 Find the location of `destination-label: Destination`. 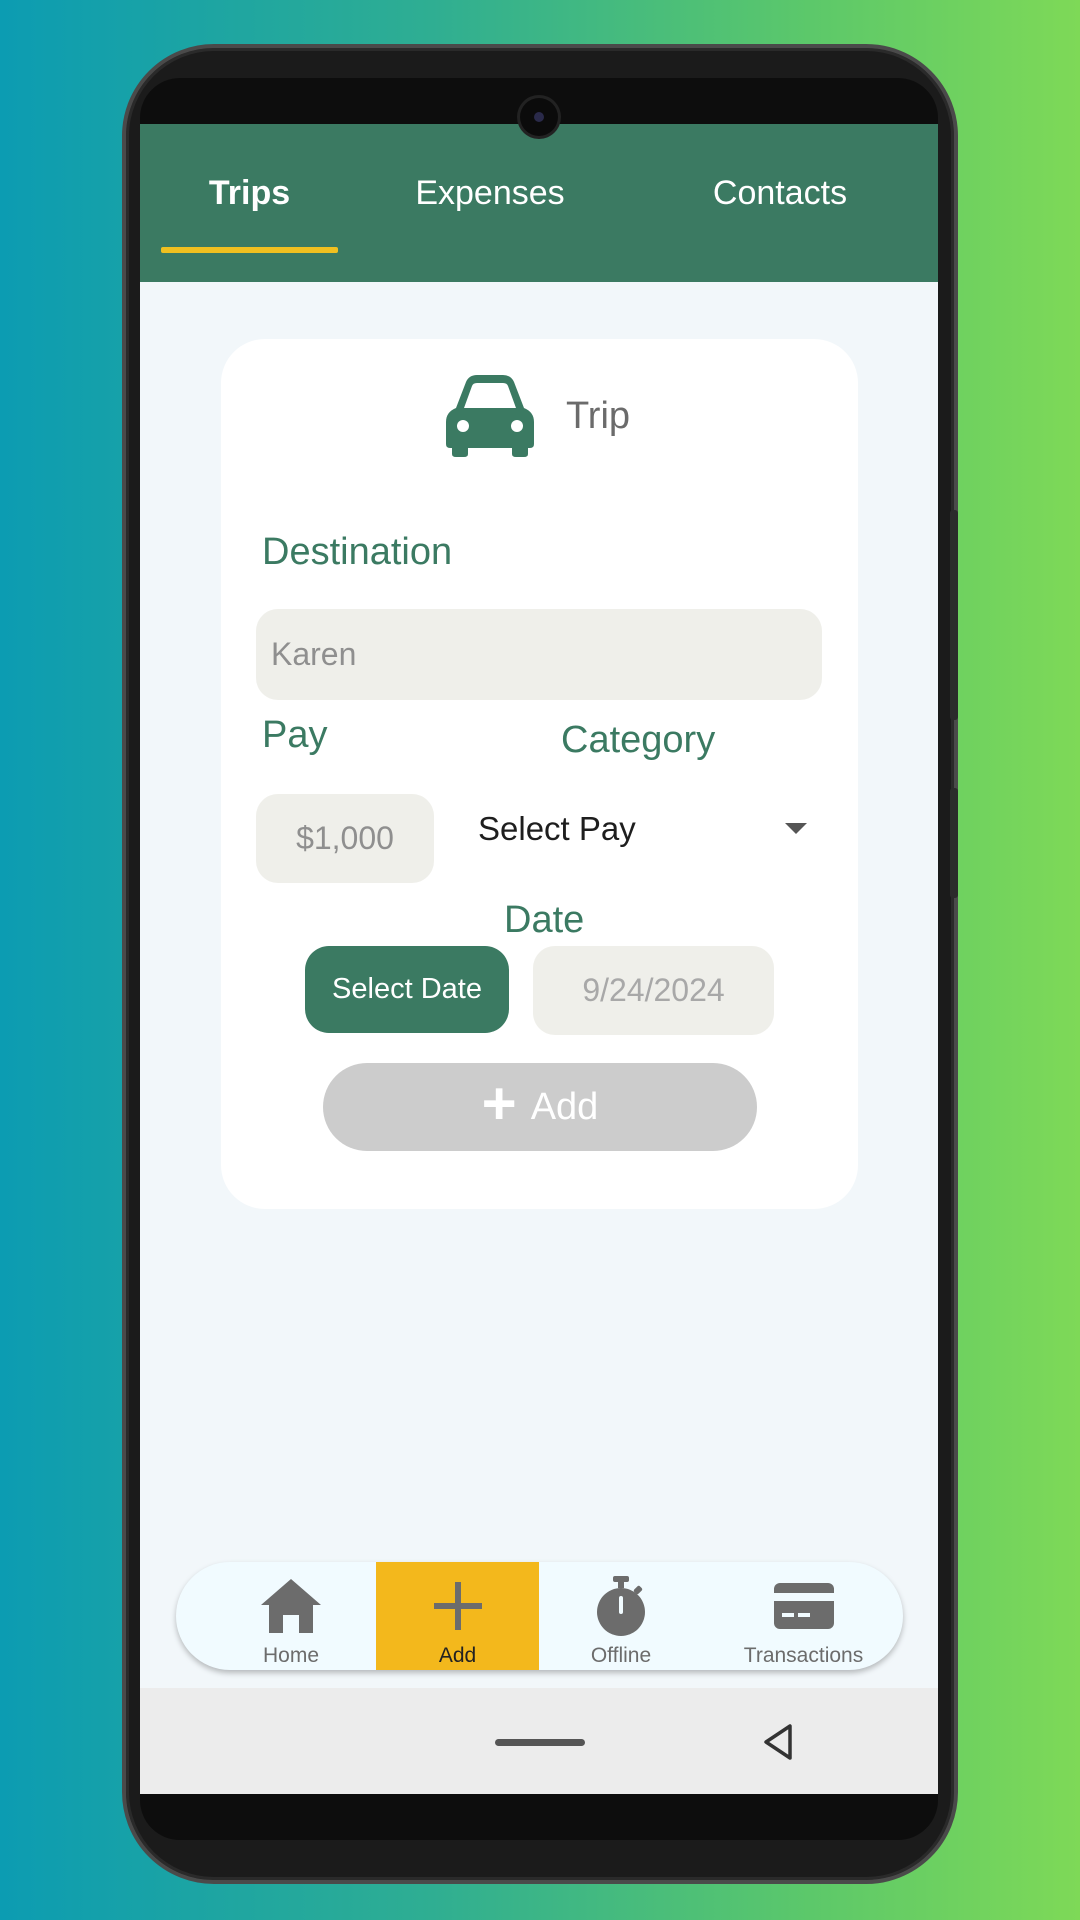

destination-label: Destination is located at coordinates (357, 552).